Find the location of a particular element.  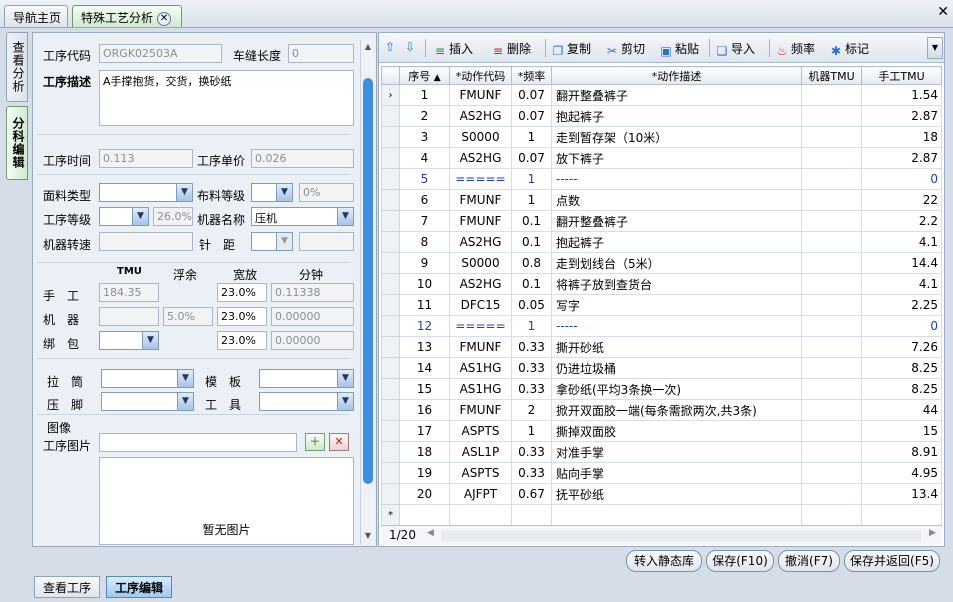

cell-code: AS1HG is located at coordinates (480, 368).